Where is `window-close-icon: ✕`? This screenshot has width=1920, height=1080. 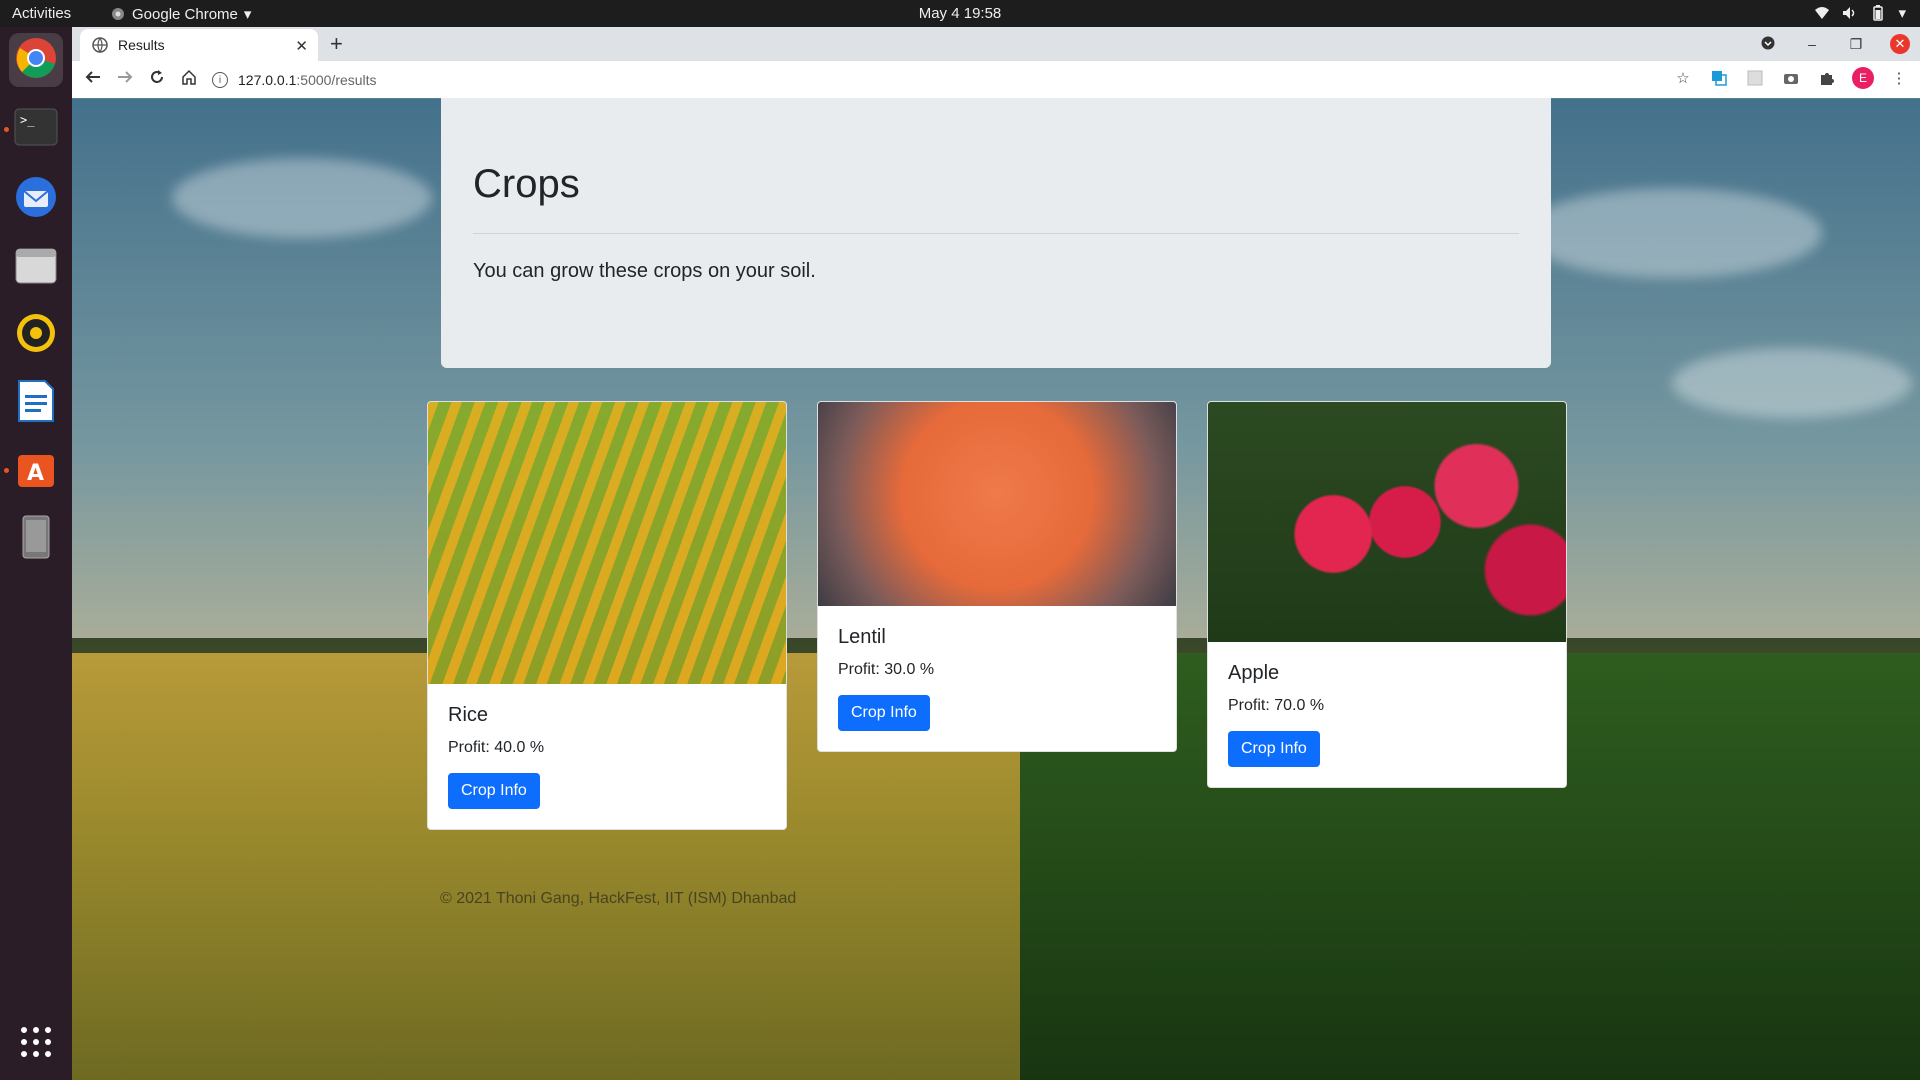 window-close-icon: ✕ is located at coordinates (1900, 44).